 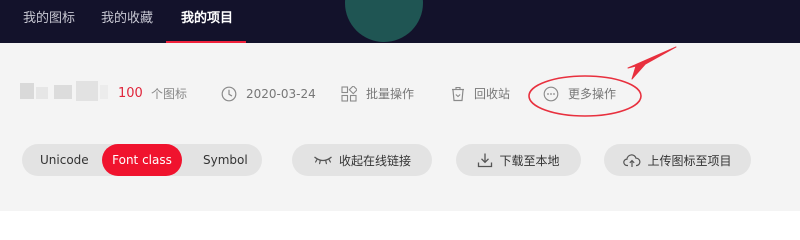 I want to click on created-date: 2020-03-24, so click(x=268, y=94).